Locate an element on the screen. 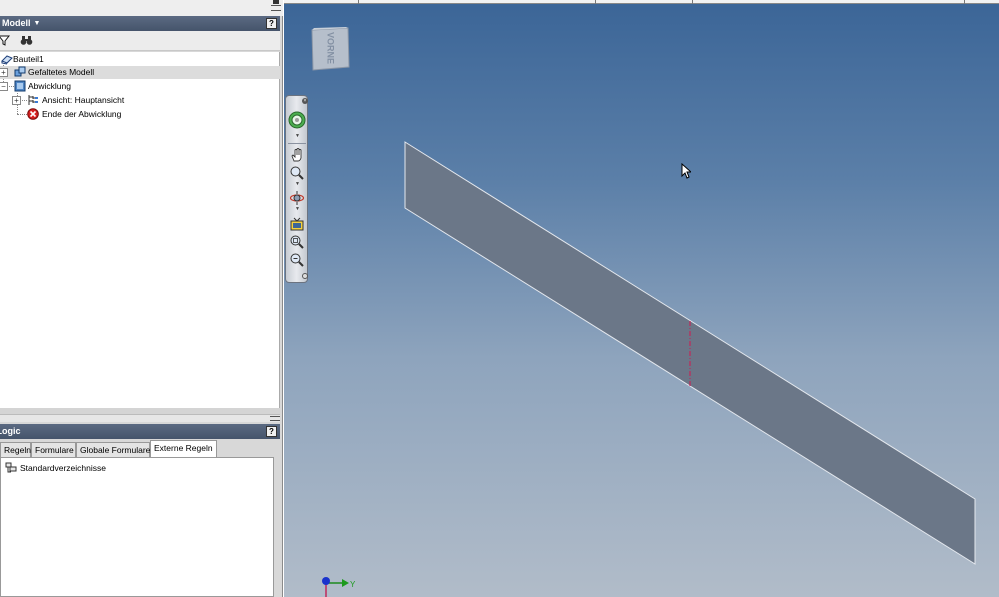 The image size is (999, 597). model-help-button: ? is located at coordinates (271, 23).